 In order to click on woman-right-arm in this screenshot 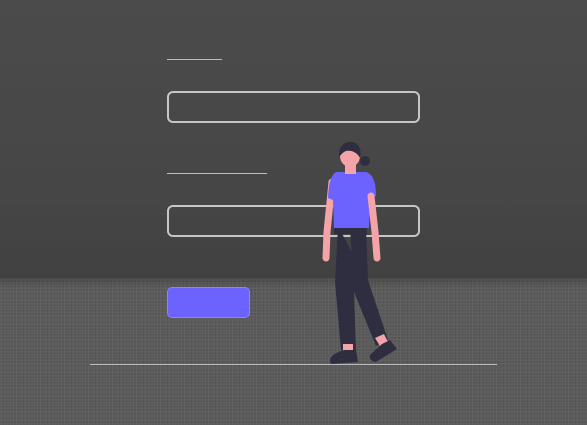, I will do `click(374, 227)`.